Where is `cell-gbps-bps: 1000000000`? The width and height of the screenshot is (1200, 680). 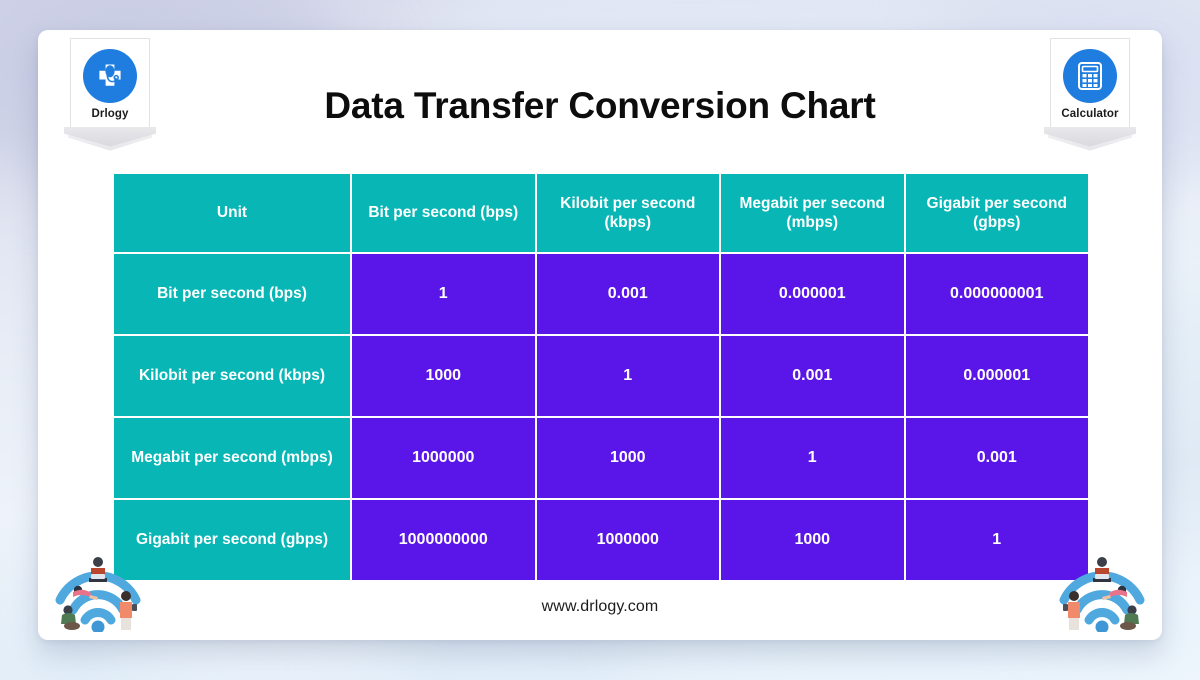
cell-gbps-bps: 1000000000 is located at coordinates (443, 540).